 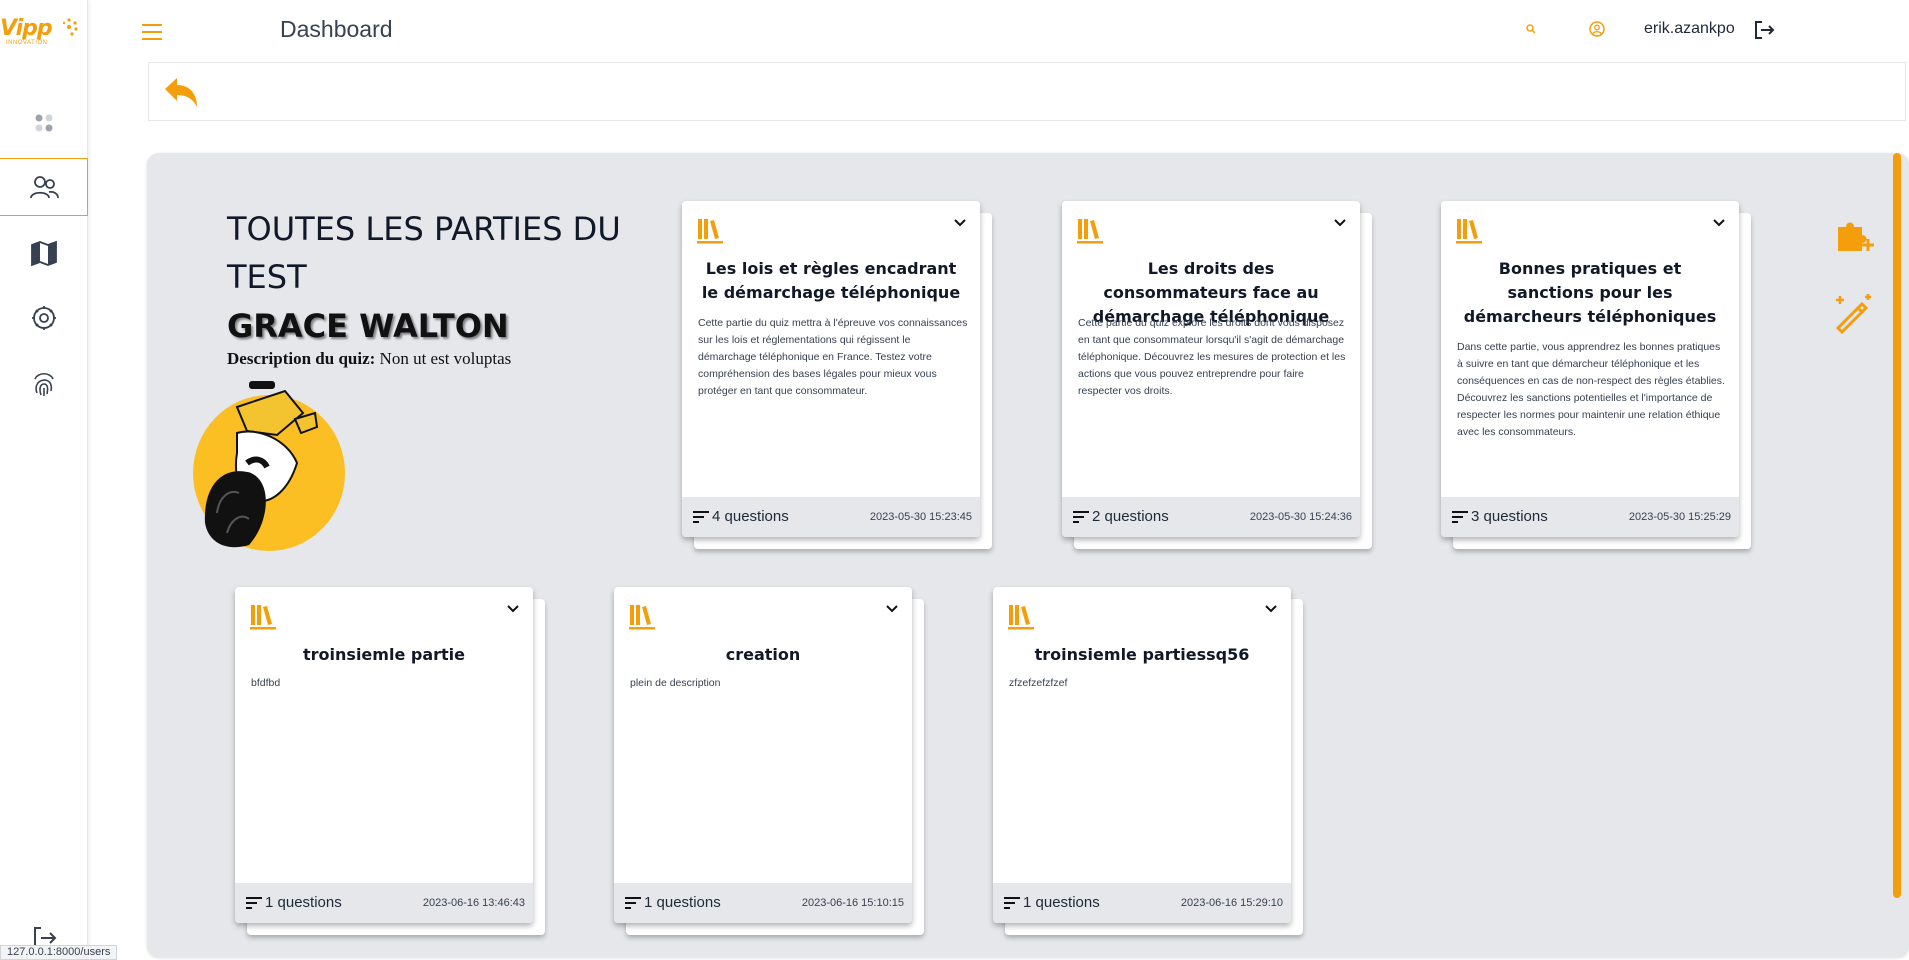 What do you see at coordinates (1897, 525) in the screenshot?
I see `panel-scrollbar` at bounding box center [1897, 525].